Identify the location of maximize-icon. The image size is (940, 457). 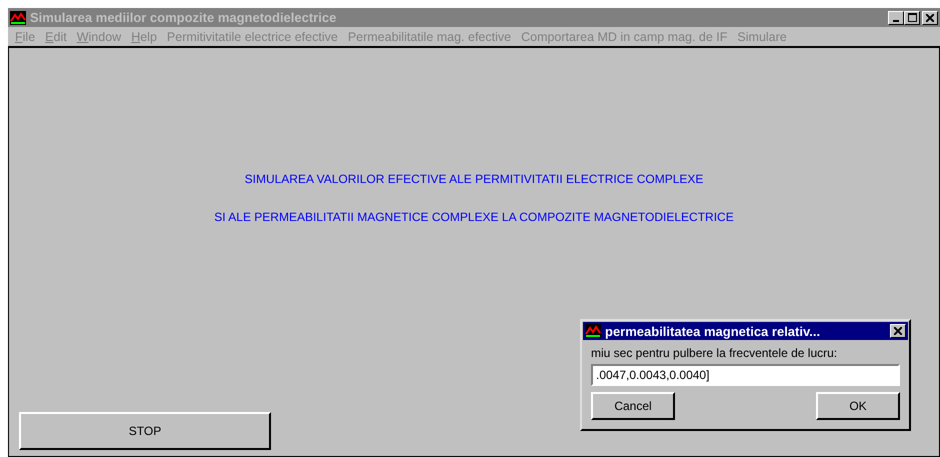
(912, 17).